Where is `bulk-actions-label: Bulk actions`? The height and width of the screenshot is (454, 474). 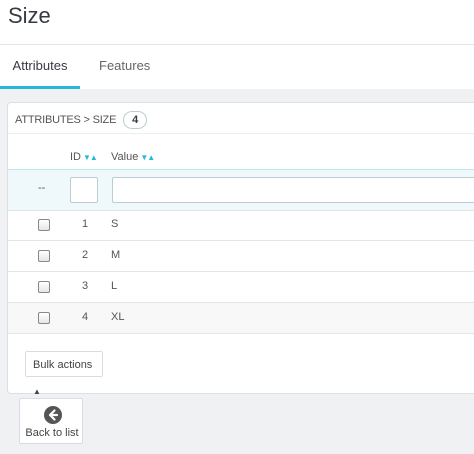 bulk-actions-label: Bulk actions is located at coordinates (63, 365).